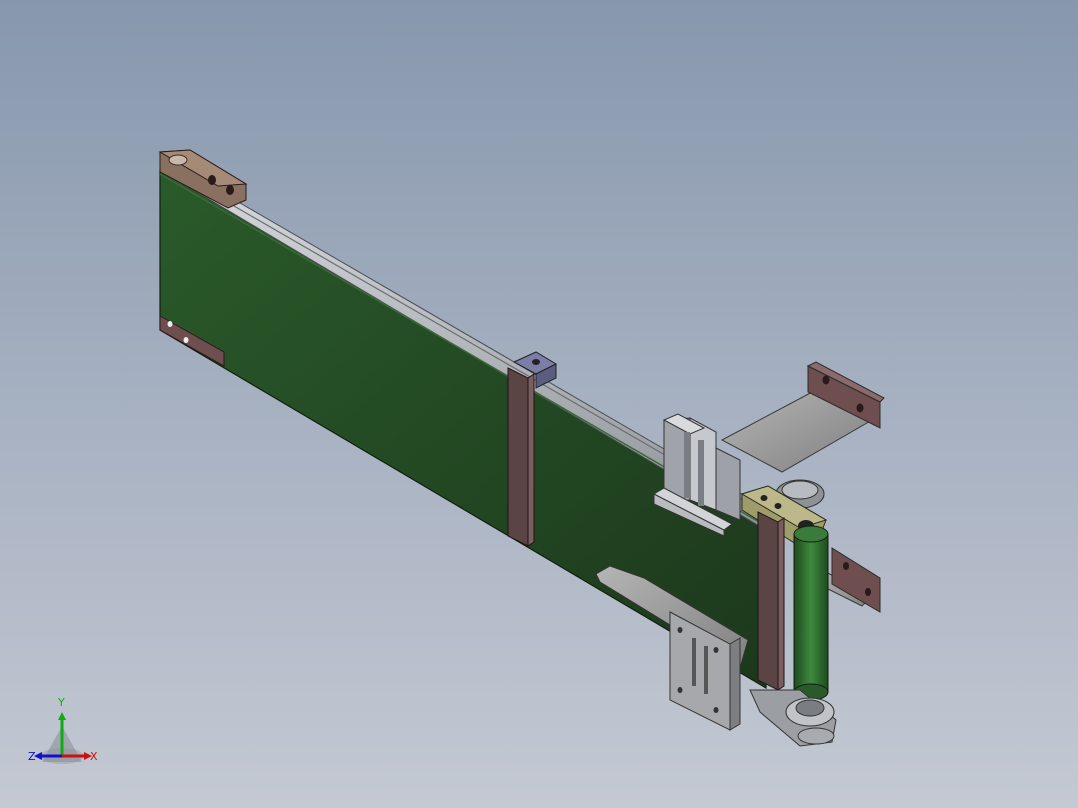 The image size is (1078, 808). What do you see at coordinates (32, 756) in the screenshot?
I see `triad-z-label: Z` at bounding box center [32, 756].